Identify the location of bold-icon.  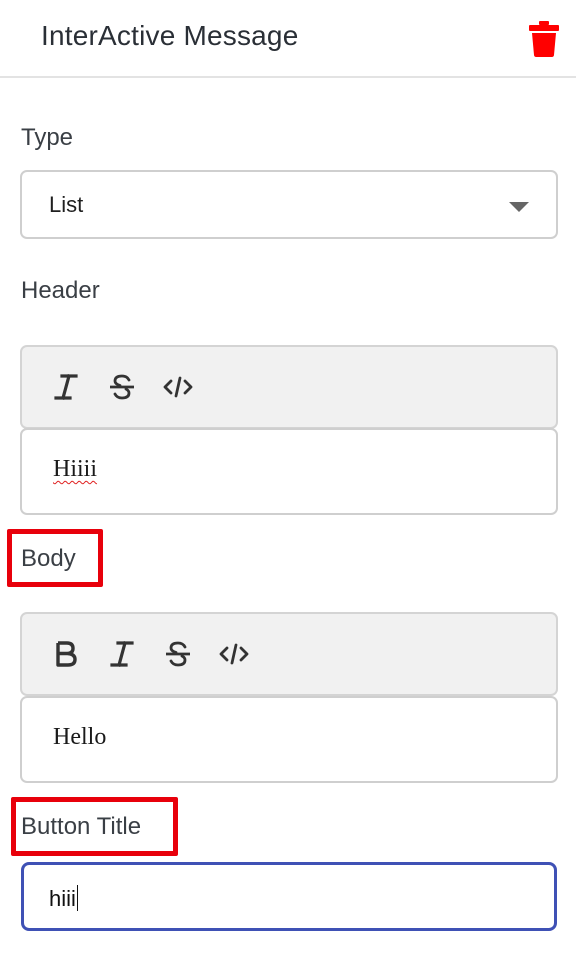
(66, 654).